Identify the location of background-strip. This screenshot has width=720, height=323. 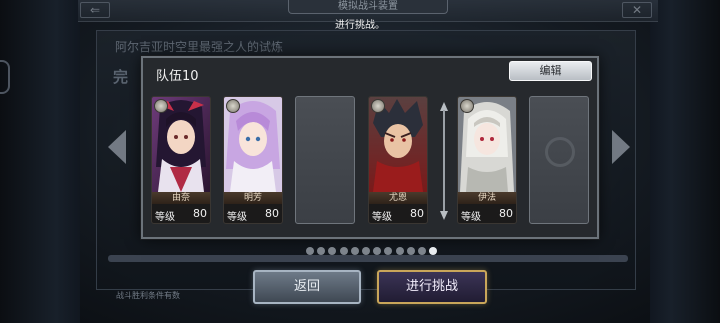
(368, 258).